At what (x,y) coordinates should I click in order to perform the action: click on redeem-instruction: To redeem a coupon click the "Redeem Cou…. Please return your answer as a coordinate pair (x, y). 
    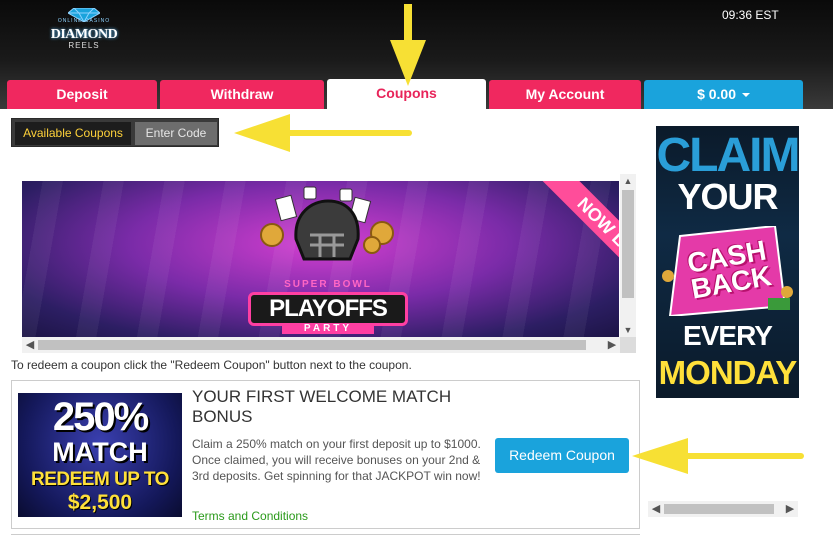
    Looking at the image, I should click on (211, 365).